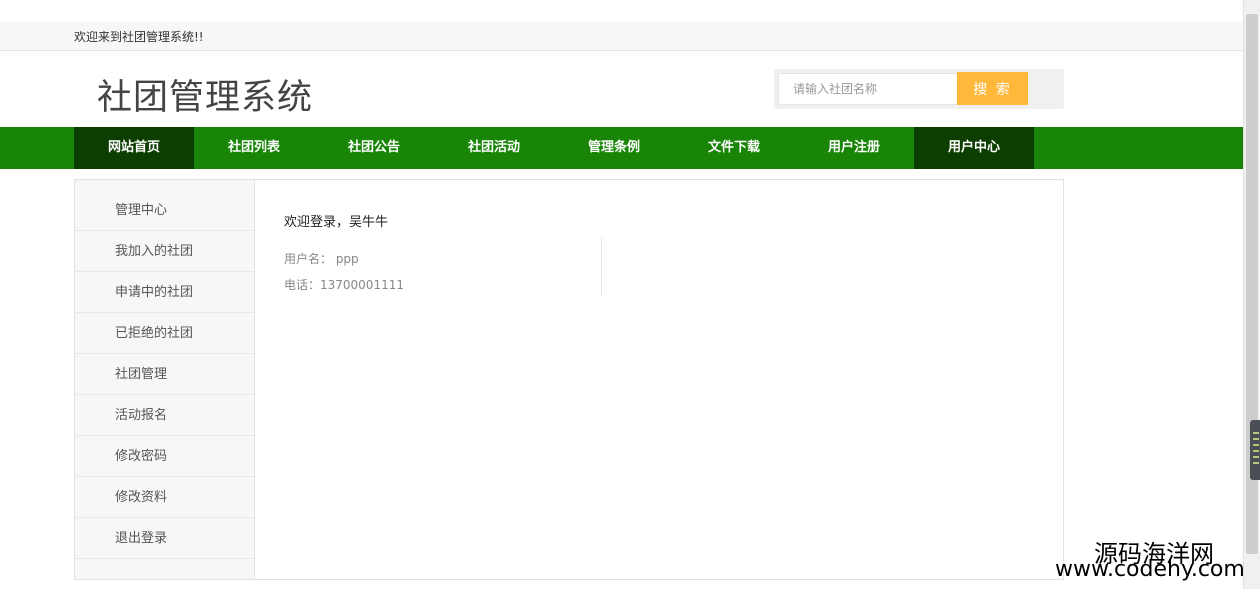 The image size is (1260, 589). I want to click on sidebar-item-club-management: 社团管理, so click(164, 374).